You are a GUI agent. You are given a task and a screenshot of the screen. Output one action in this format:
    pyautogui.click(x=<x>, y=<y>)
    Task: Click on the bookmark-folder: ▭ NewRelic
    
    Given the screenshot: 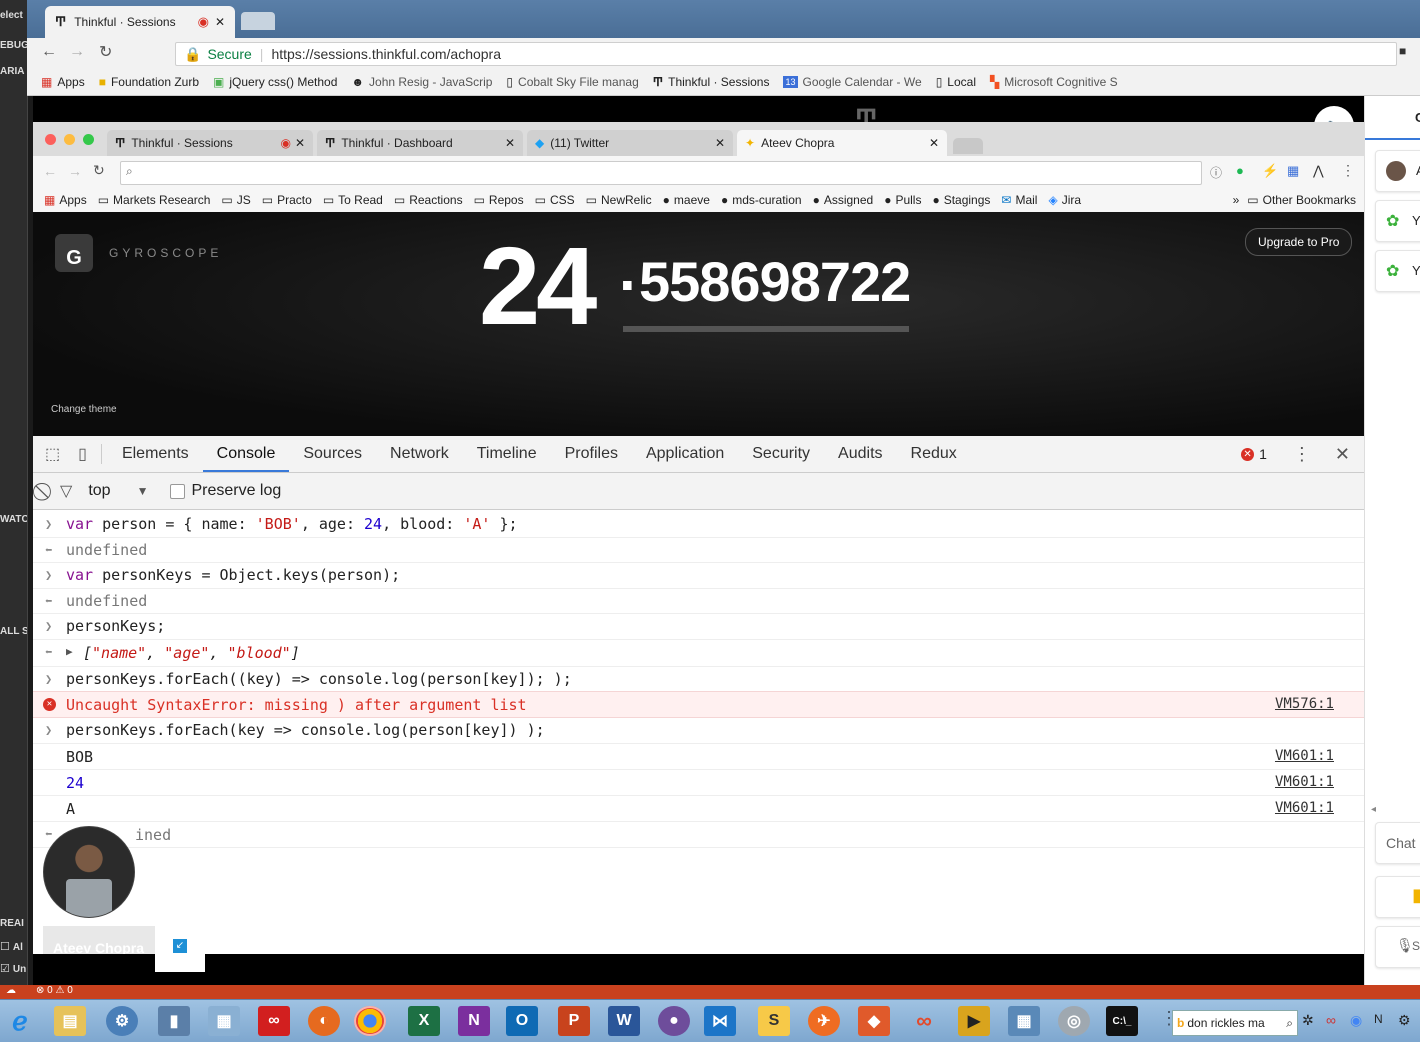 What is the action you would take?
    pyautogui.click(x=619, y=200)
    